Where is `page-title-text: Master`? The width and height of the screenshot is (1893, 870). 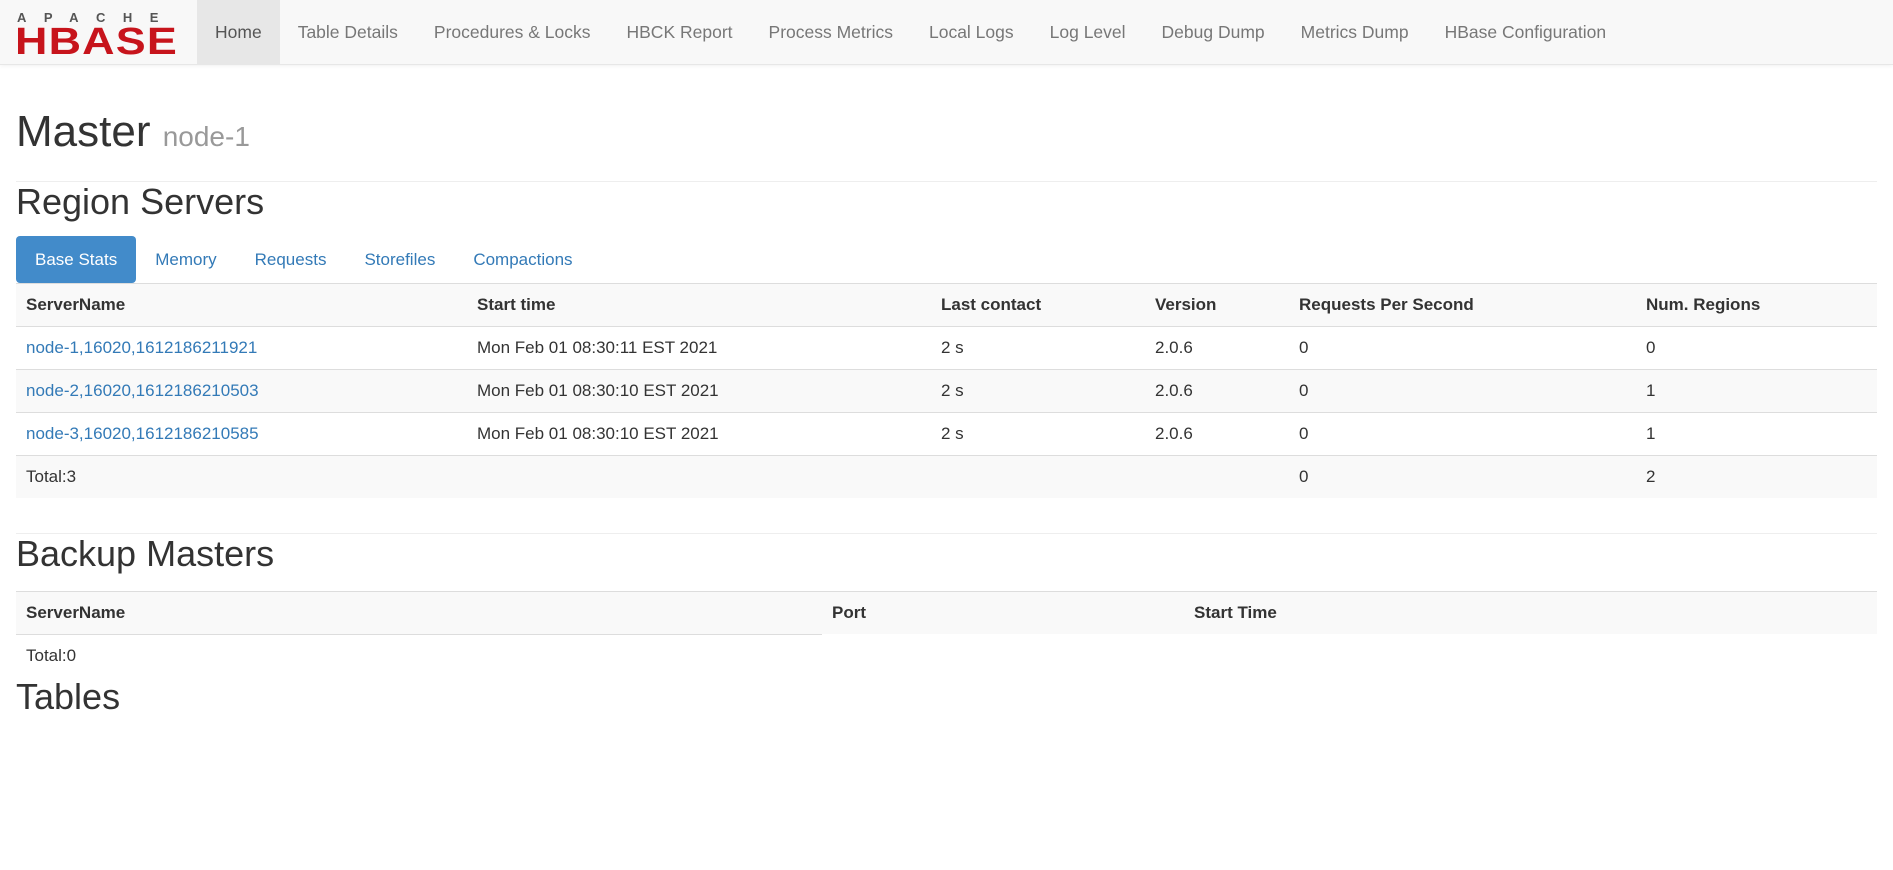 page-title-text: Master is located at coordinates (83, 131).